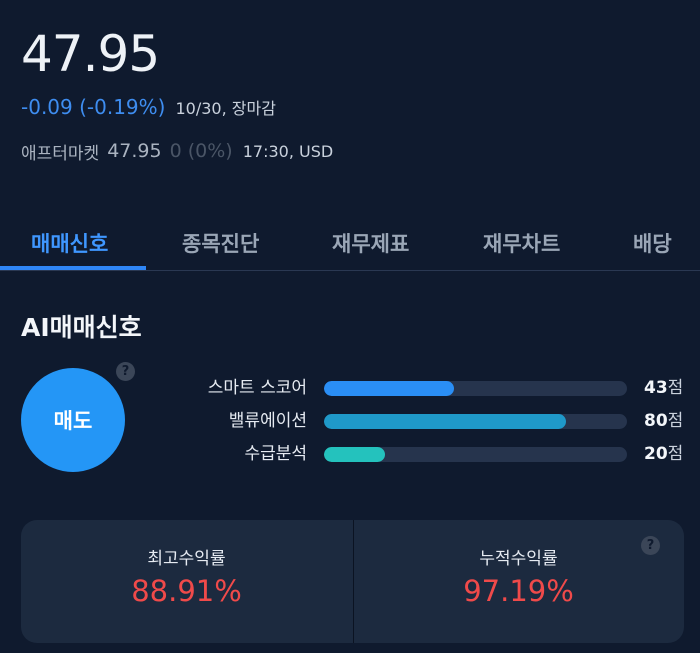 The image size is (700, 653). I want to click on metric-valuation: 밸류에이션 80점, so click(440, 421).